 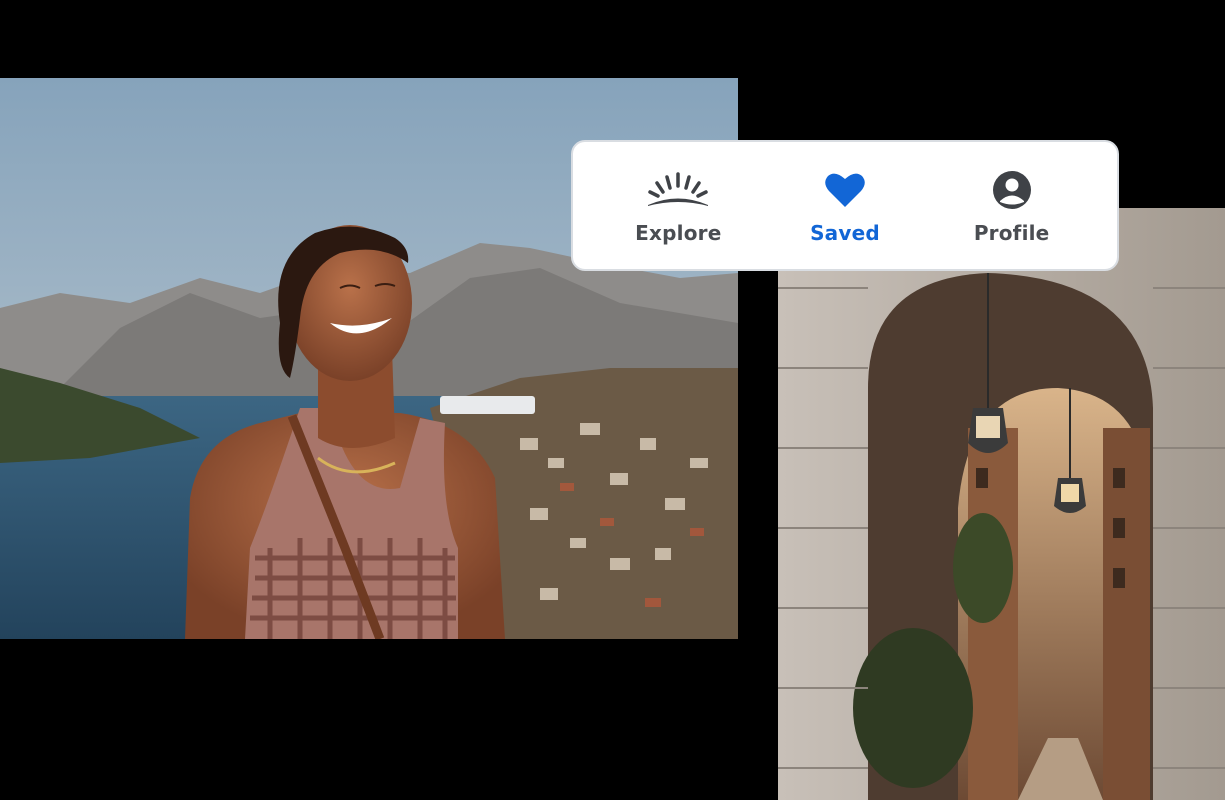 I want to click on person-circle-icon, so click(x=1012, y=190).